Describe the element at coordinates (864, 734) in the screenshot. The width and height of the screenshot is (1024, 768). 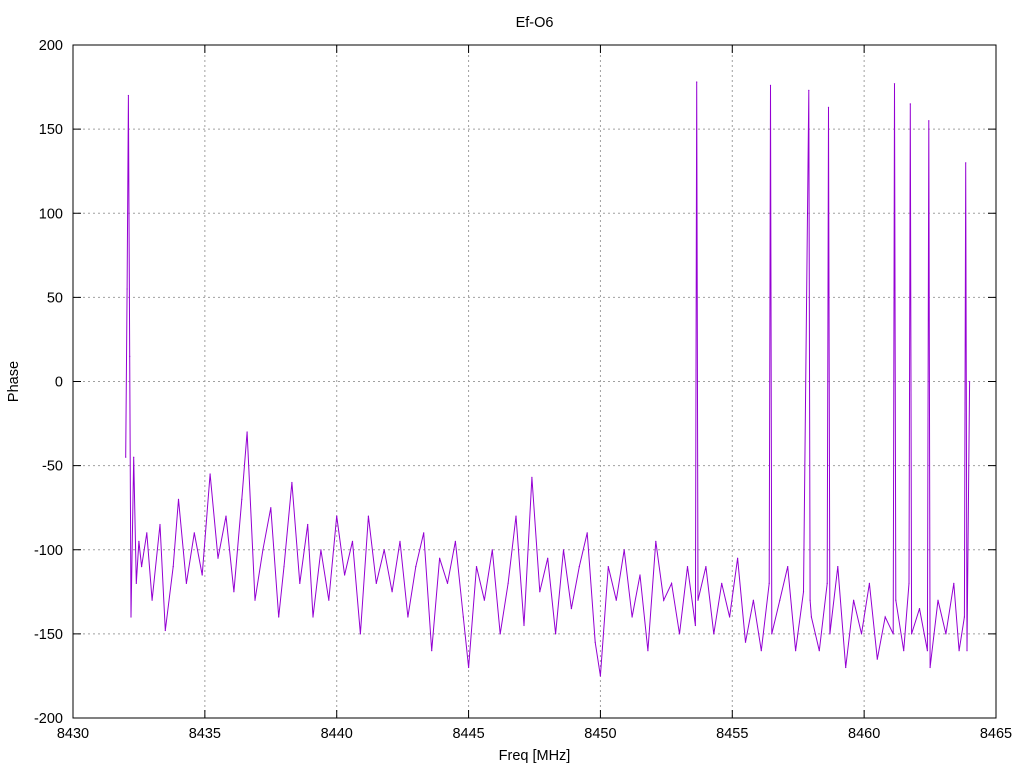
I see `x-tick-label: 8460` at that location.